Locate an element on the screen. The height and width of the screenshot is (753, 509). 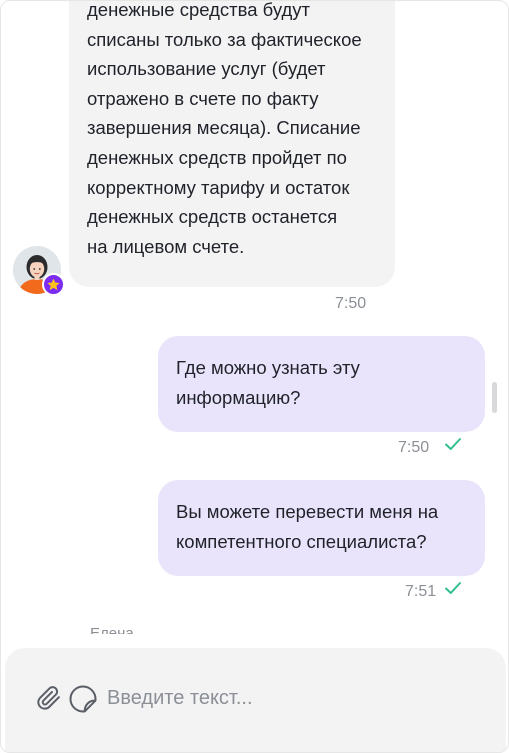
message-line: отражено в счете по факту is located at coordinates (203, 98).